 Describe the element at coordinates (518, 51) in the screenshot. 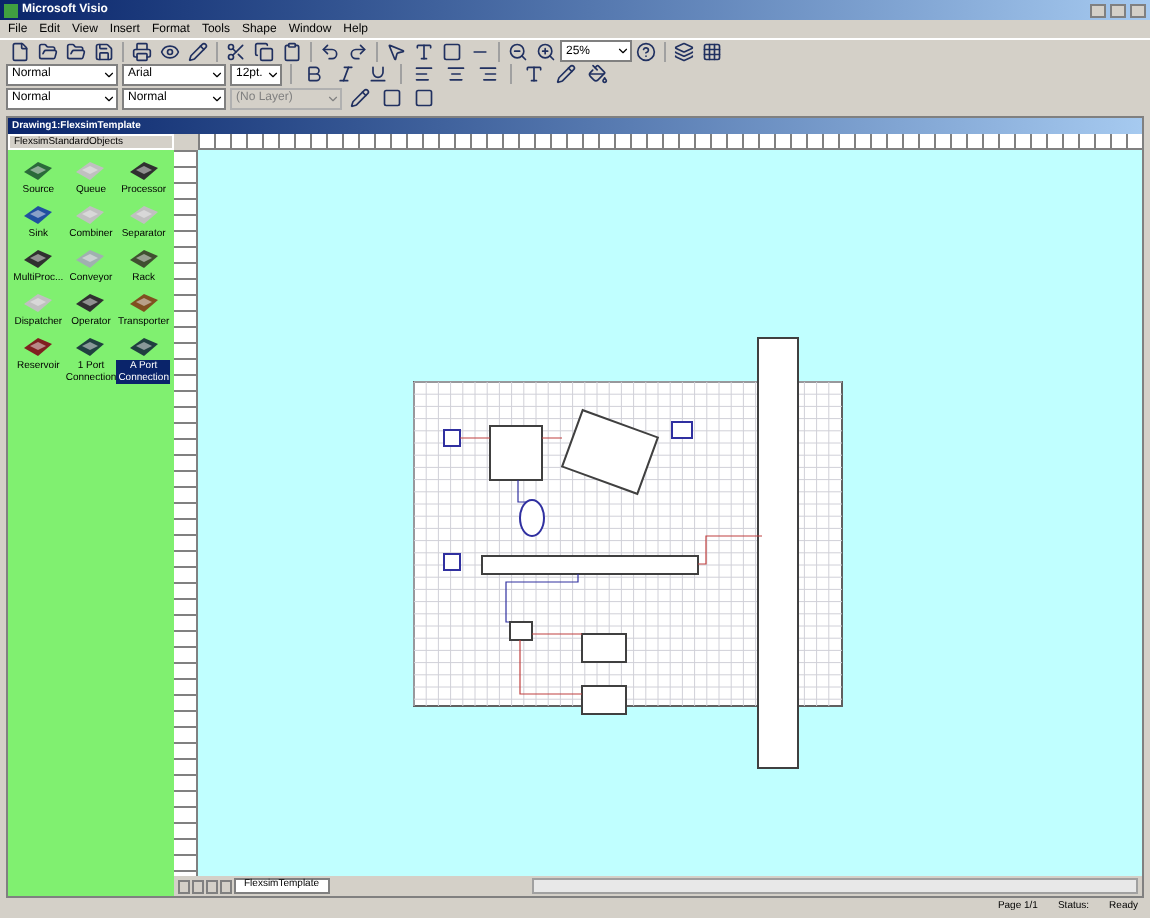

I see `zoom-out-icon` at that location.